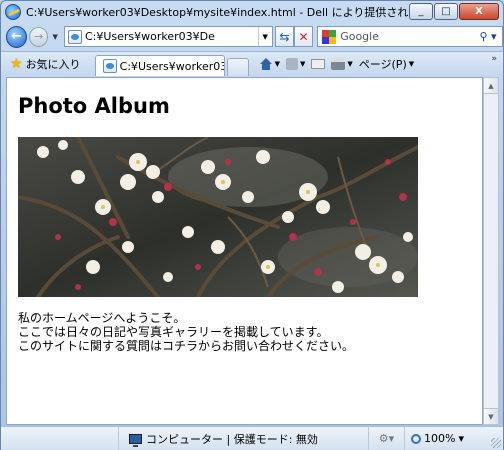 This screenshot has width=504, height=450. Describe the element at coordinates (60, 438) in the screenshot. I see `status-text-area` at that location.